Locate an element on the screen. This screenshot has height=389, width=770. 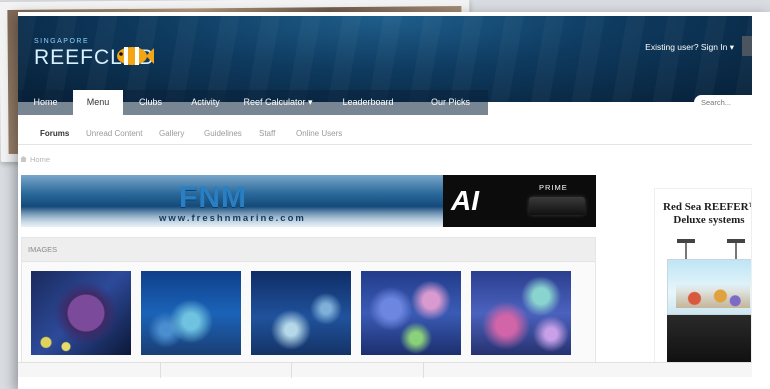
subnav-gallery: Gallery is located at coordinates (171, 133).